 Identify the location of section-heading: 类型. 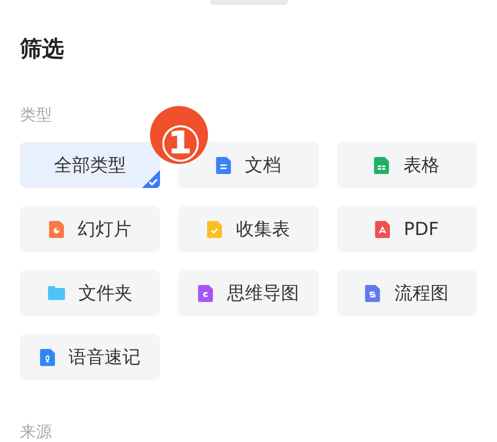
(36, 115).